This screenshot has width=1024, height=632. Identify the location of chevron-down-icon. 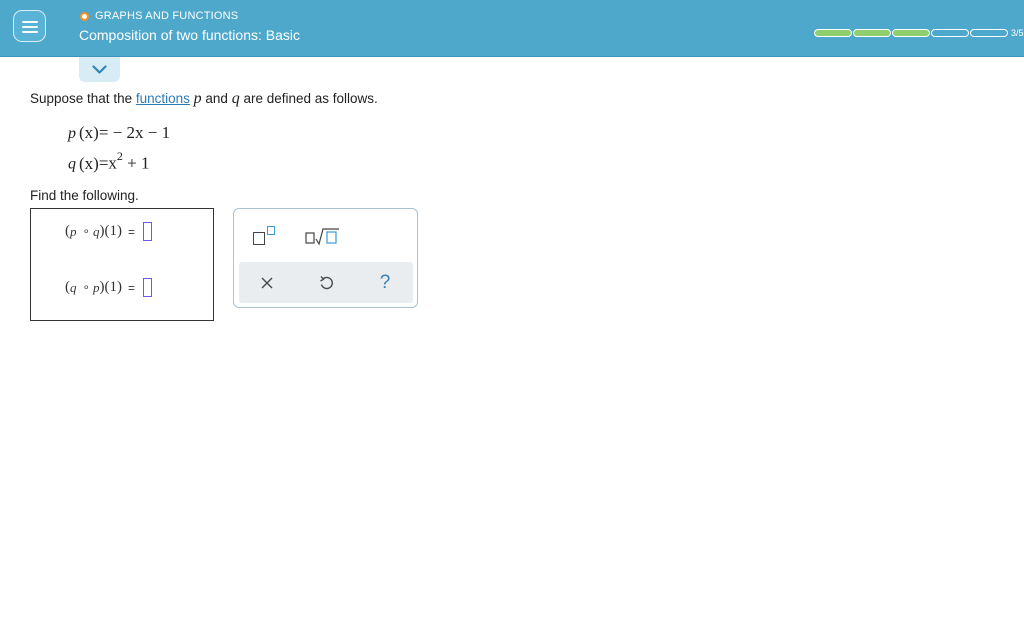
(99, 69).